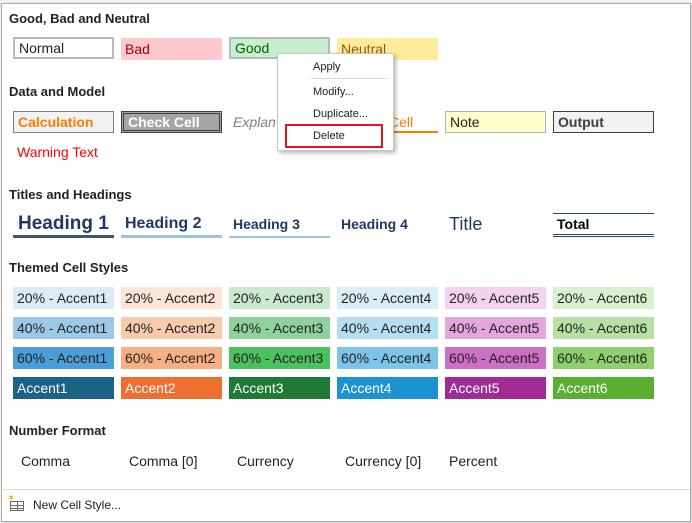 The width and height of the screenshot is (692, 523). Describe the element at coordinates (279, 328) in the screenshot. I see `style-40-accent3: 40% - Accent3` at that location.